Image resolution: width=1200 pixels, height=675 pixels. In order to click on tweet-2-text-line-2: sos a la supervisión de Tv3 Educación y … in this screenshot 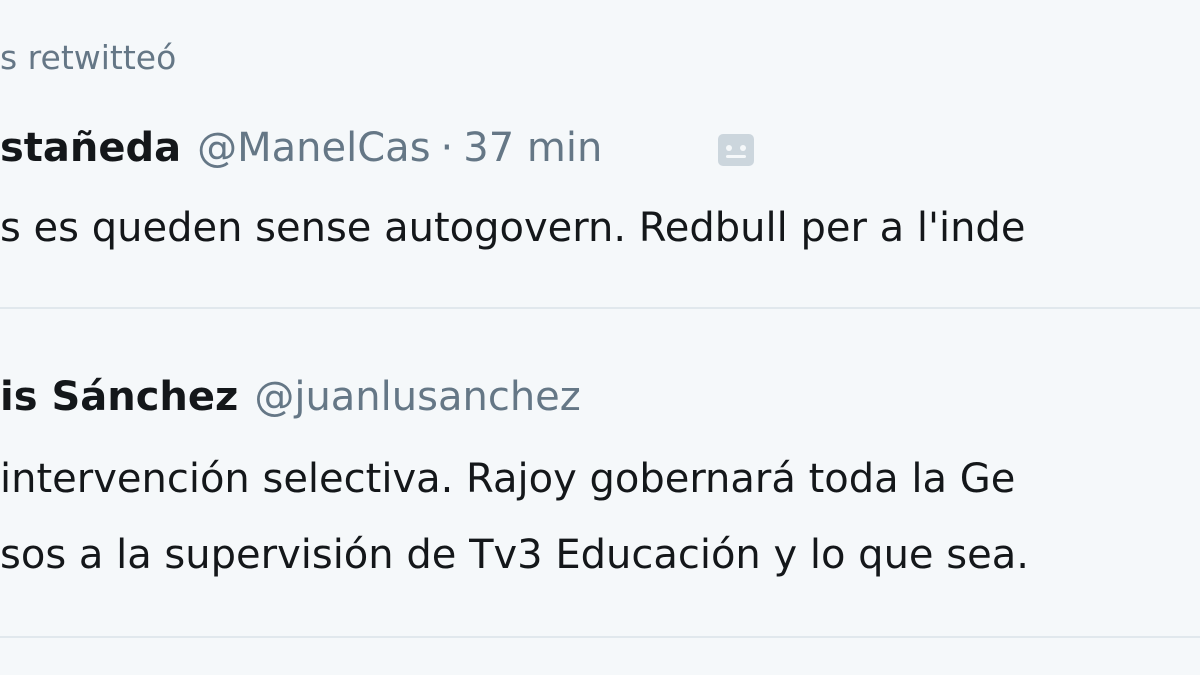, I will do `click(514, 555)`.